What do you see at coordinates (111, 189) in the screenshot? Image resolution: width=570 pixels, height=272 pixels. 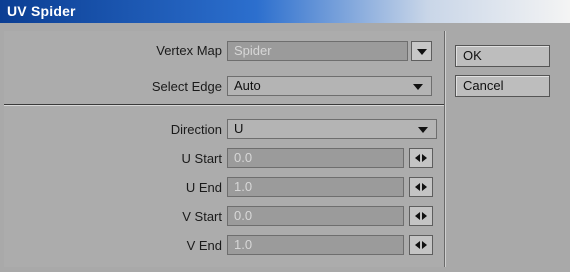 I see `u-end-row: U End` at bounding box center [111, 189].